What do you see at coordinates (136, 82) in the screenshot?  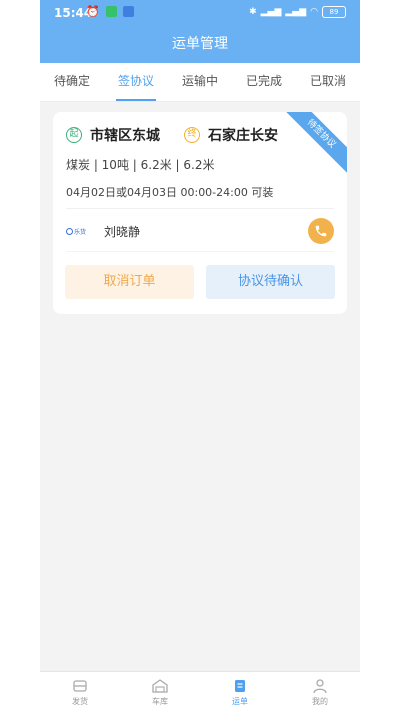 I see `tab-sign-agreement: 签协议` at bounding box center [136, 82].